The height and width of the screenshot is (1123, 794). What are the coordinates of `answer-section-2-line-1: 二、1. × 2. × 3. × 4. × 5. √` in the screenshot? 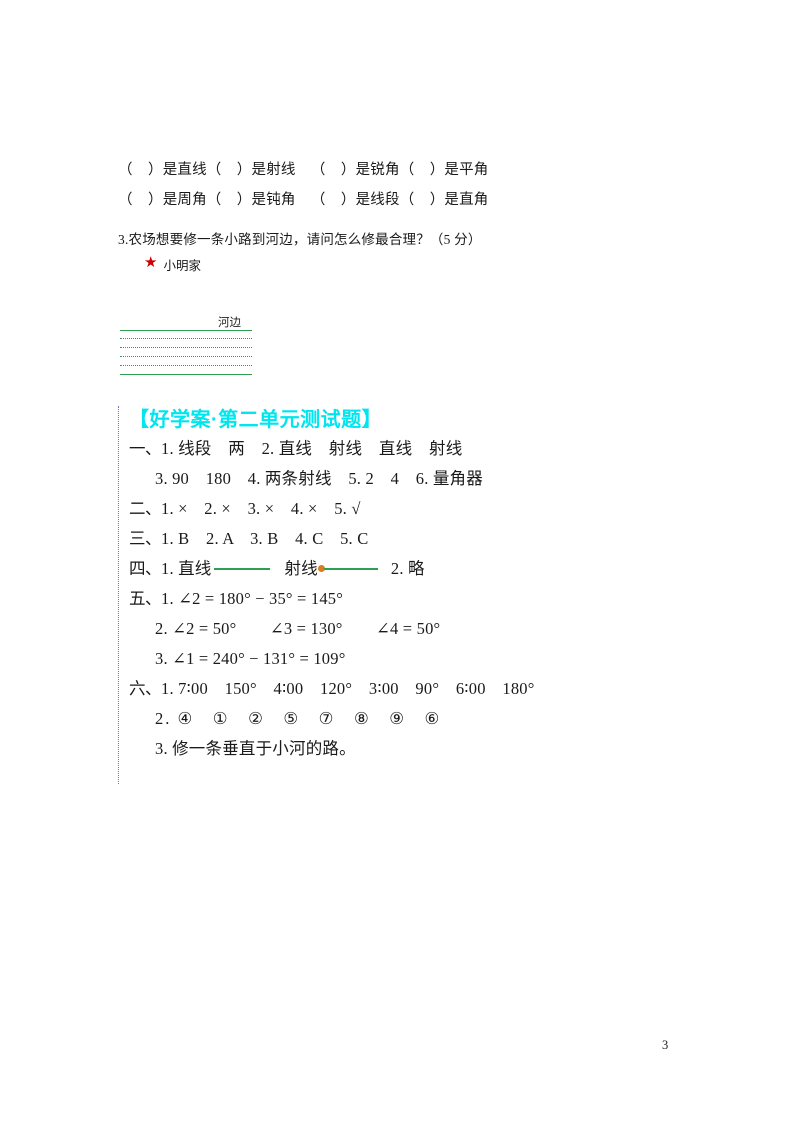 It's located at (423, 509).